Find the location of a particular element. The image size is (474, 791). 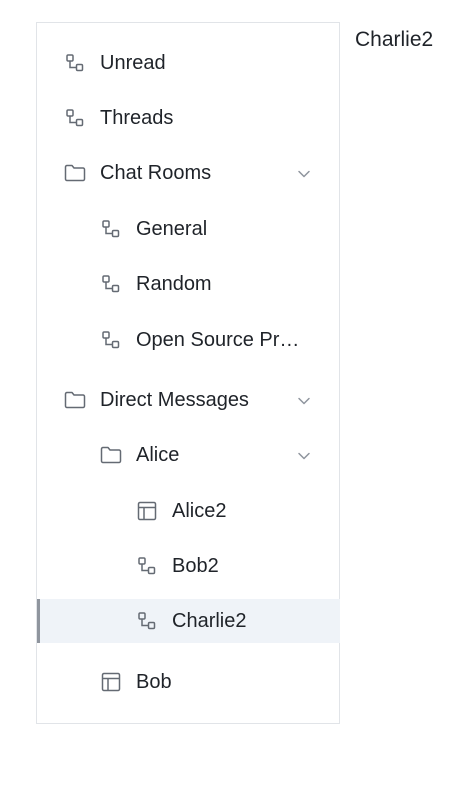

tree-item-general: General is located at coordinates (188, 229).